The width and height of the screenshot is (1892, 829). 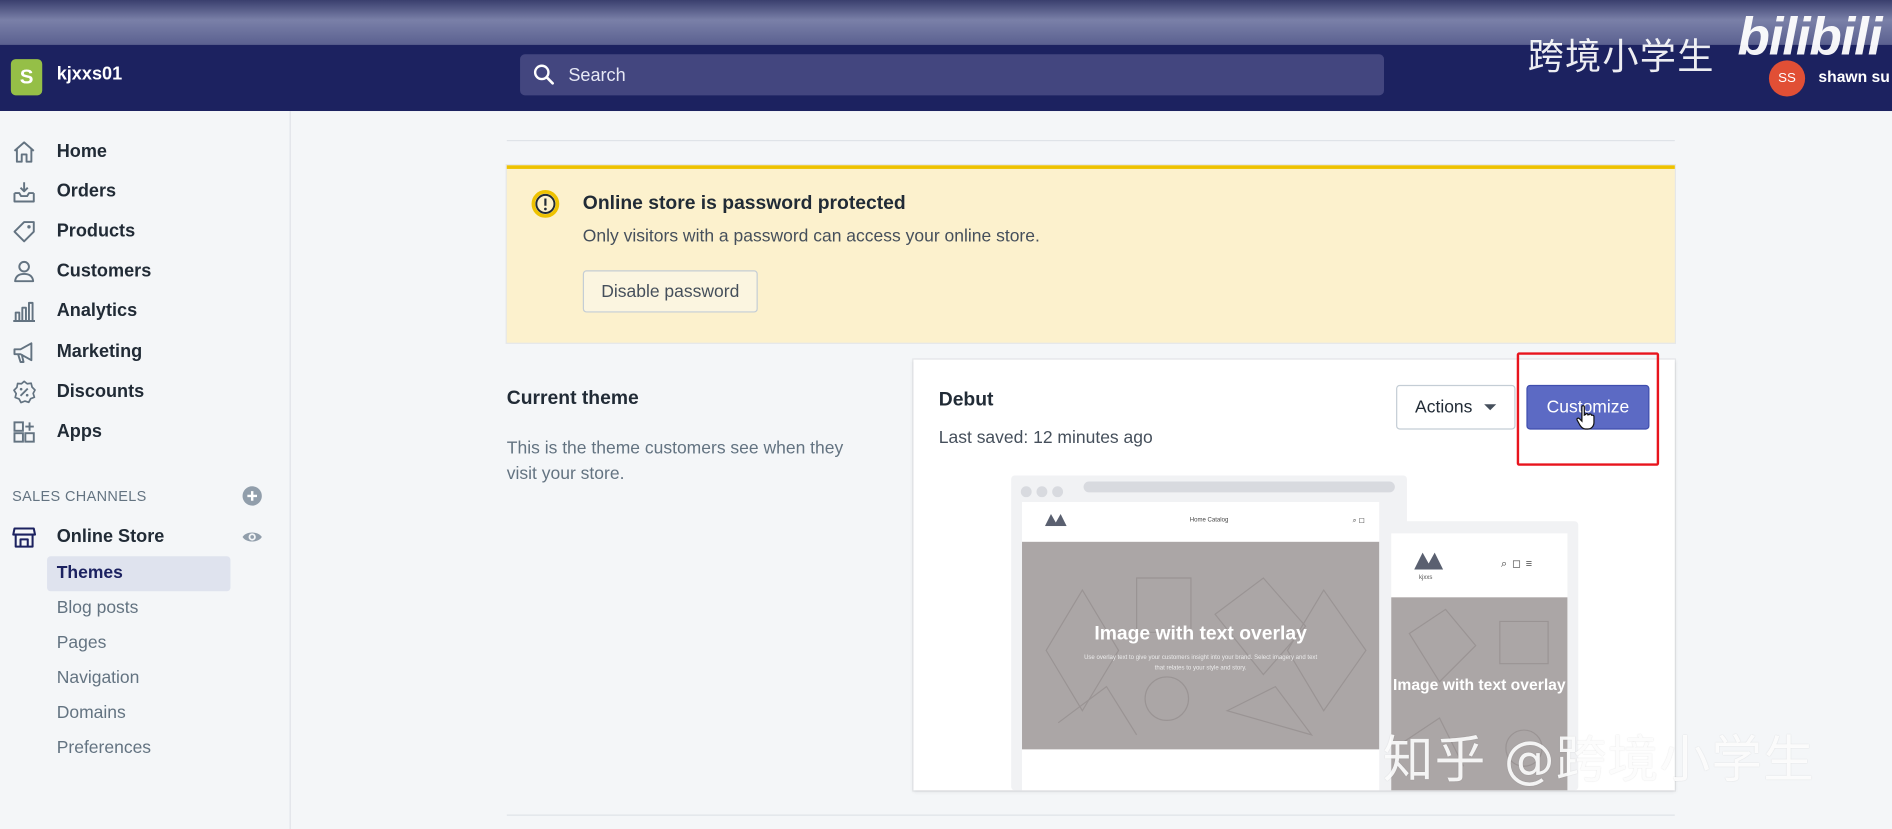 I want to click on bilibili-logo: bilibili, so click(x=1810, y=37).